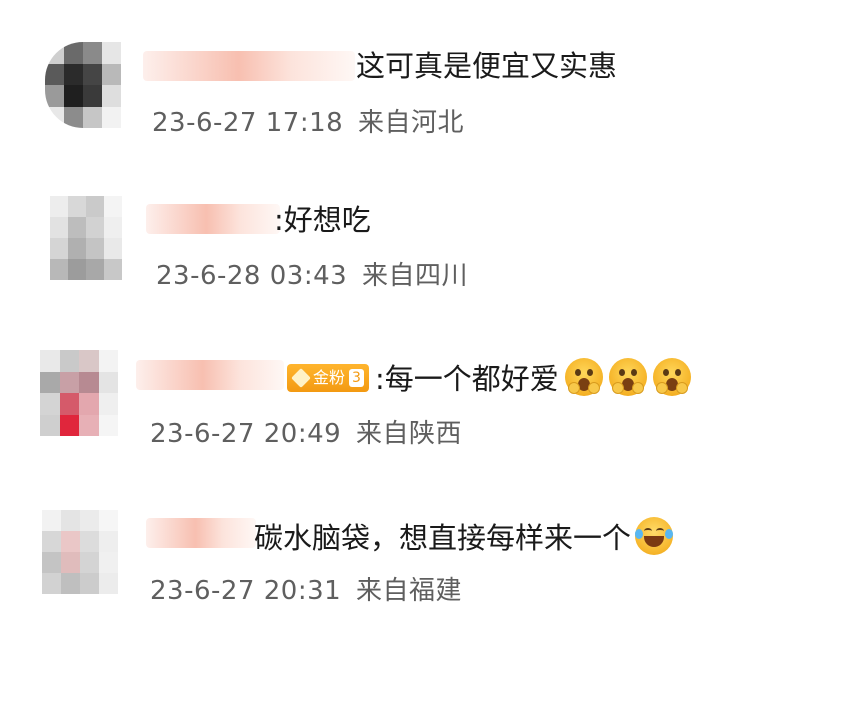 This screenshot has width=844, height=704. What do you see at coordinates (248, 123) in the screenshot?
I see `comment-time: 23-6-27 17:18` at bounding box center [248, 123].